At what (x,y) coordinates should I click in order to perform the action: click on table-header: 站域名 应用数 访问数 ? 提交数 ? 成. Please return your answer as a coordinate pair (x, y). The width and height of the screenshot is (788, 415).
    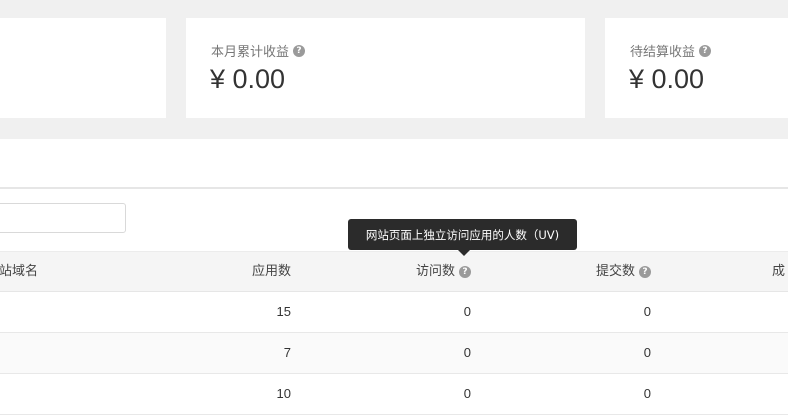
    Looking at the image, I should click on (394, 271).